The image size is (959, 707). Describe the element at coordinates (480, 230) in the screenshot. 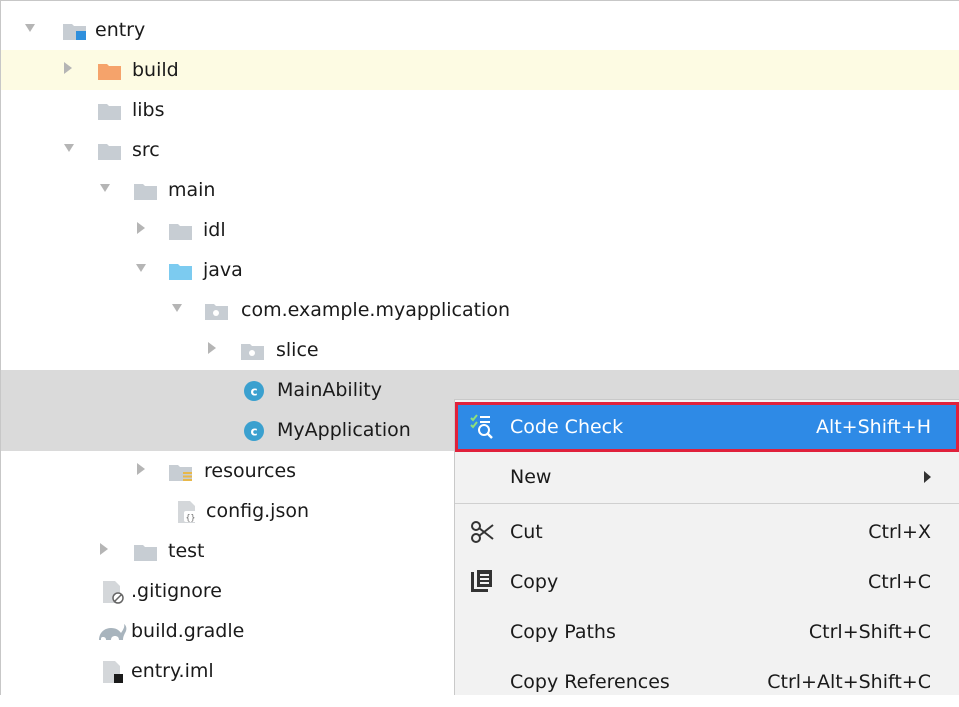

I see `tree-row-idl: idl` at that location.